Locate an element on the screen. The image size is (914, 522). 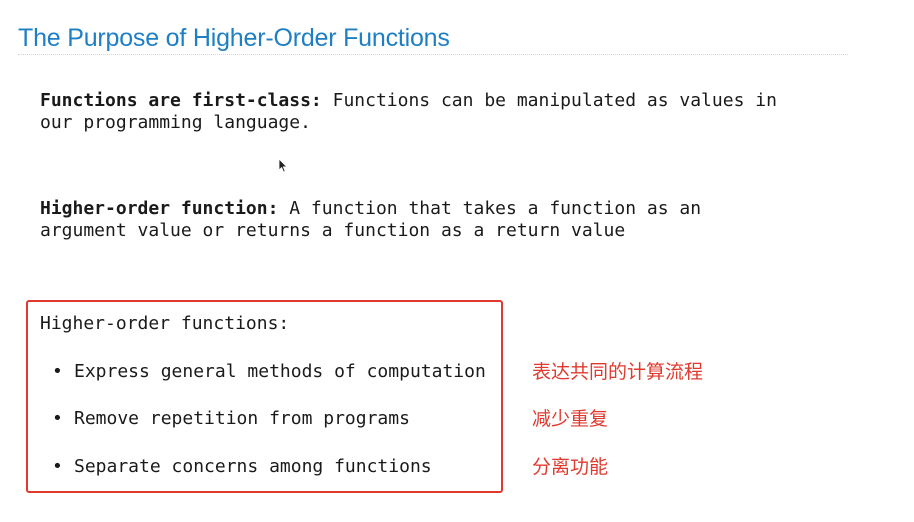
definition-text: A function that takes a function as an is located at coordinates (490, 208).